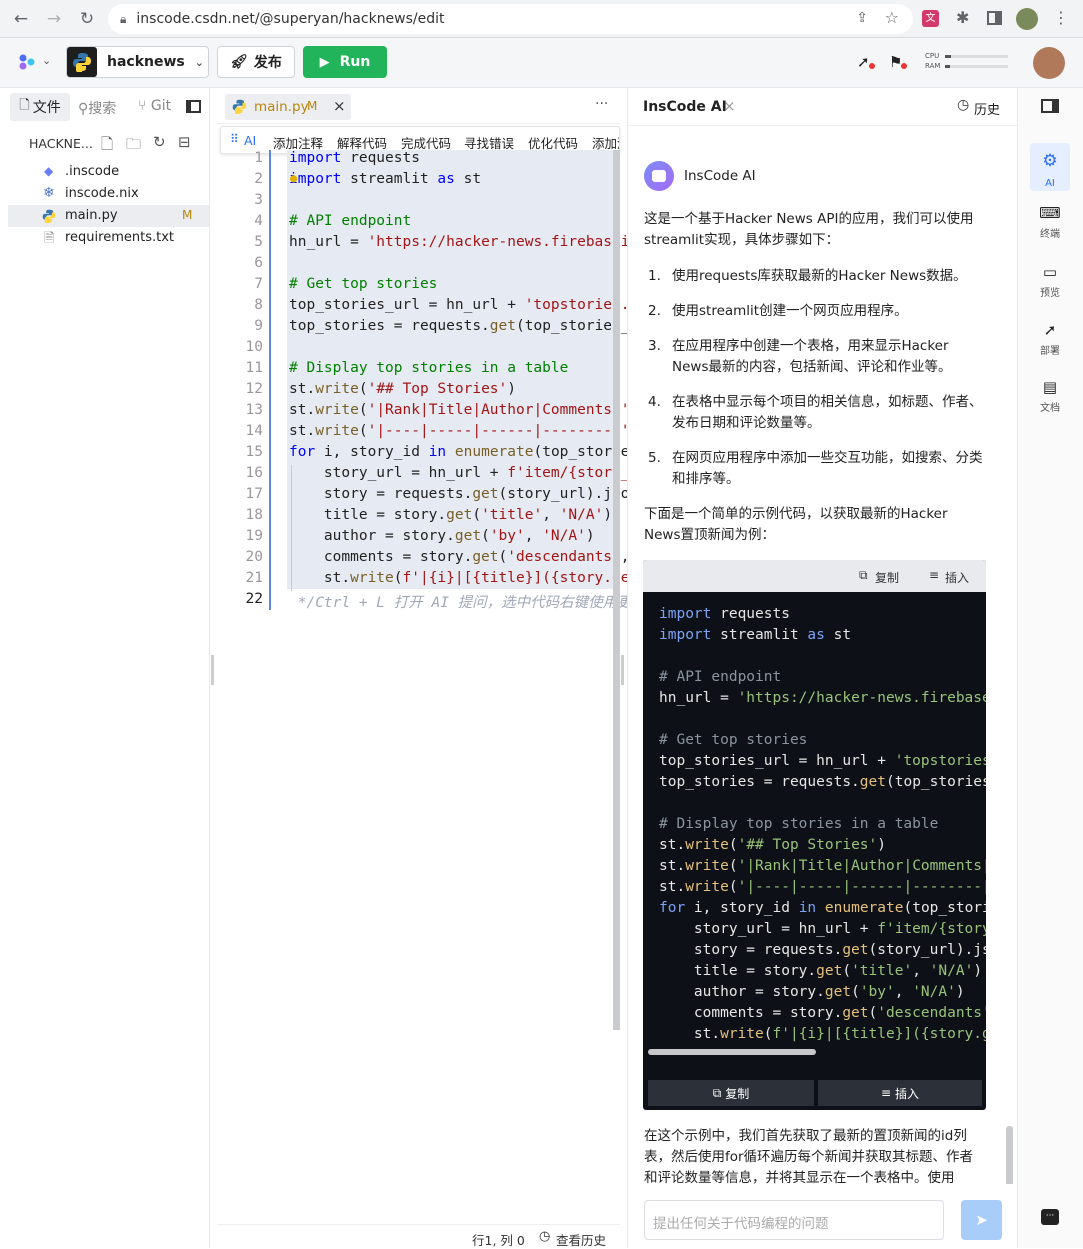  What do you see at coordinates (254, 557) in the screenshot?
I see `line-number: 20` at bounding box center [254, 557].